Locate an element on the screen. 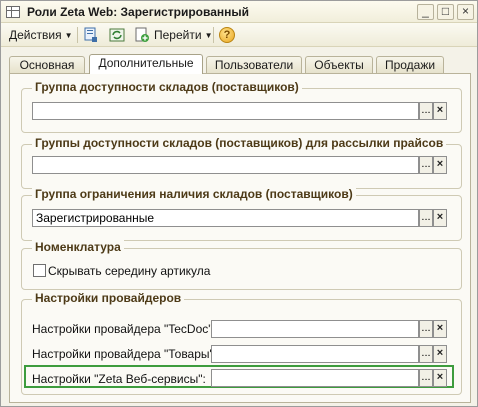 Image resolution: width=478 pixels, height=407 pixels. hide-middle-checkbox is located at coordinates (39, 270).